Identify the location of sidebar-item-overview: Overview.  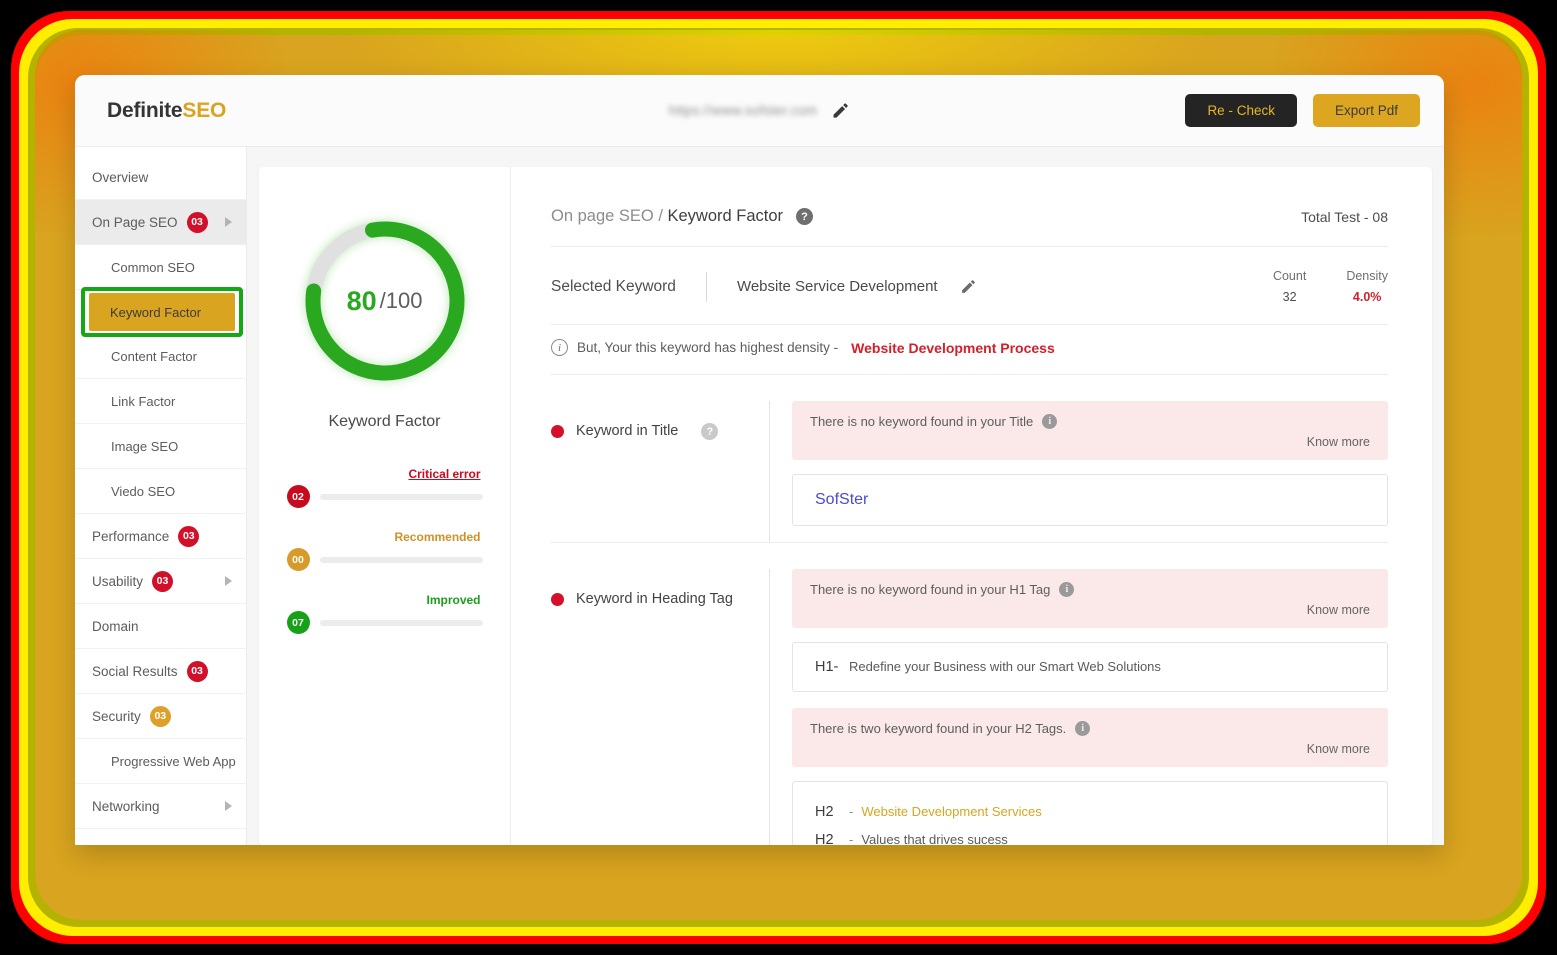
(160, 177).